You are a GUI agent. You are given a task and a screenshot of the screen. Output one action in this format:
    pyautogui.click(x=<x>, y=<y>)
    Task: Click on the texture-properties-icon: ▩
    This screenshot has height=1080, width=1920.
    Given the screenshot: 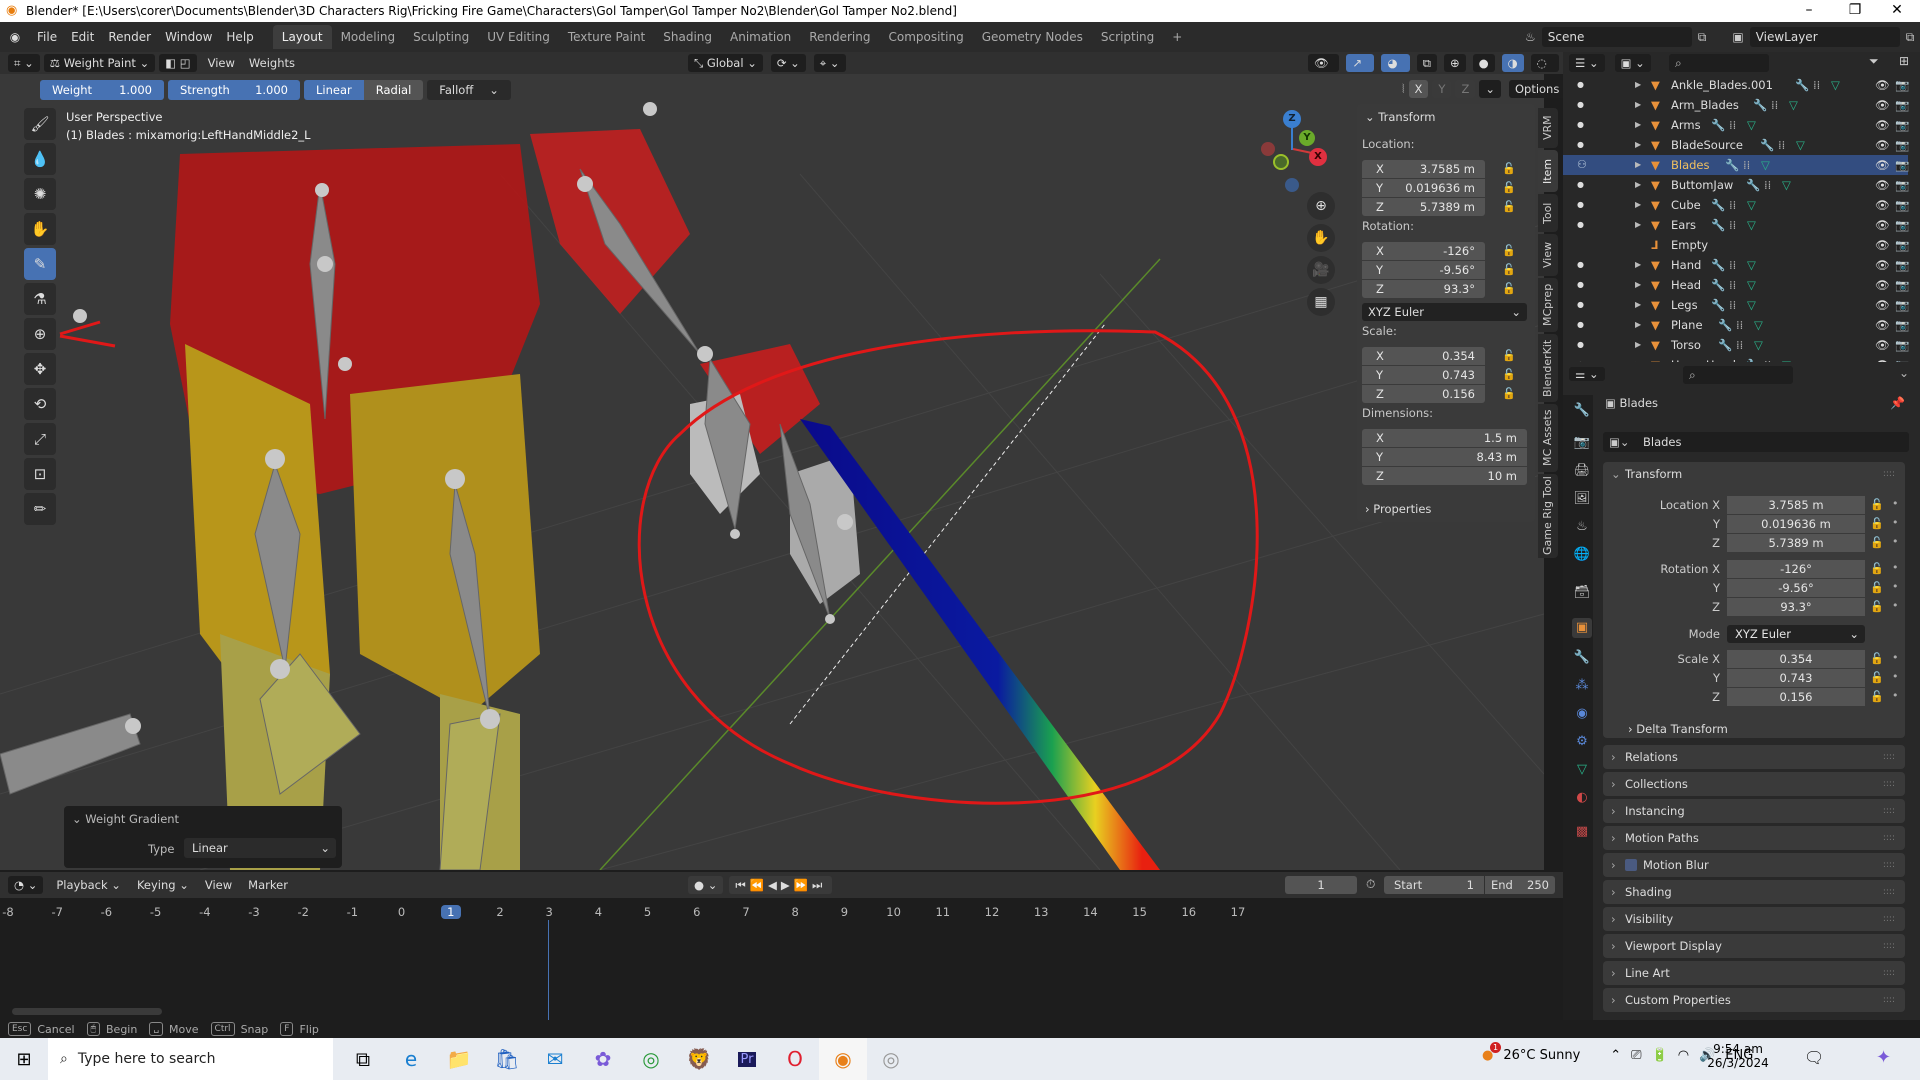 What is the action you would take?
    pyautogui.click(x=1582, y=832)
    